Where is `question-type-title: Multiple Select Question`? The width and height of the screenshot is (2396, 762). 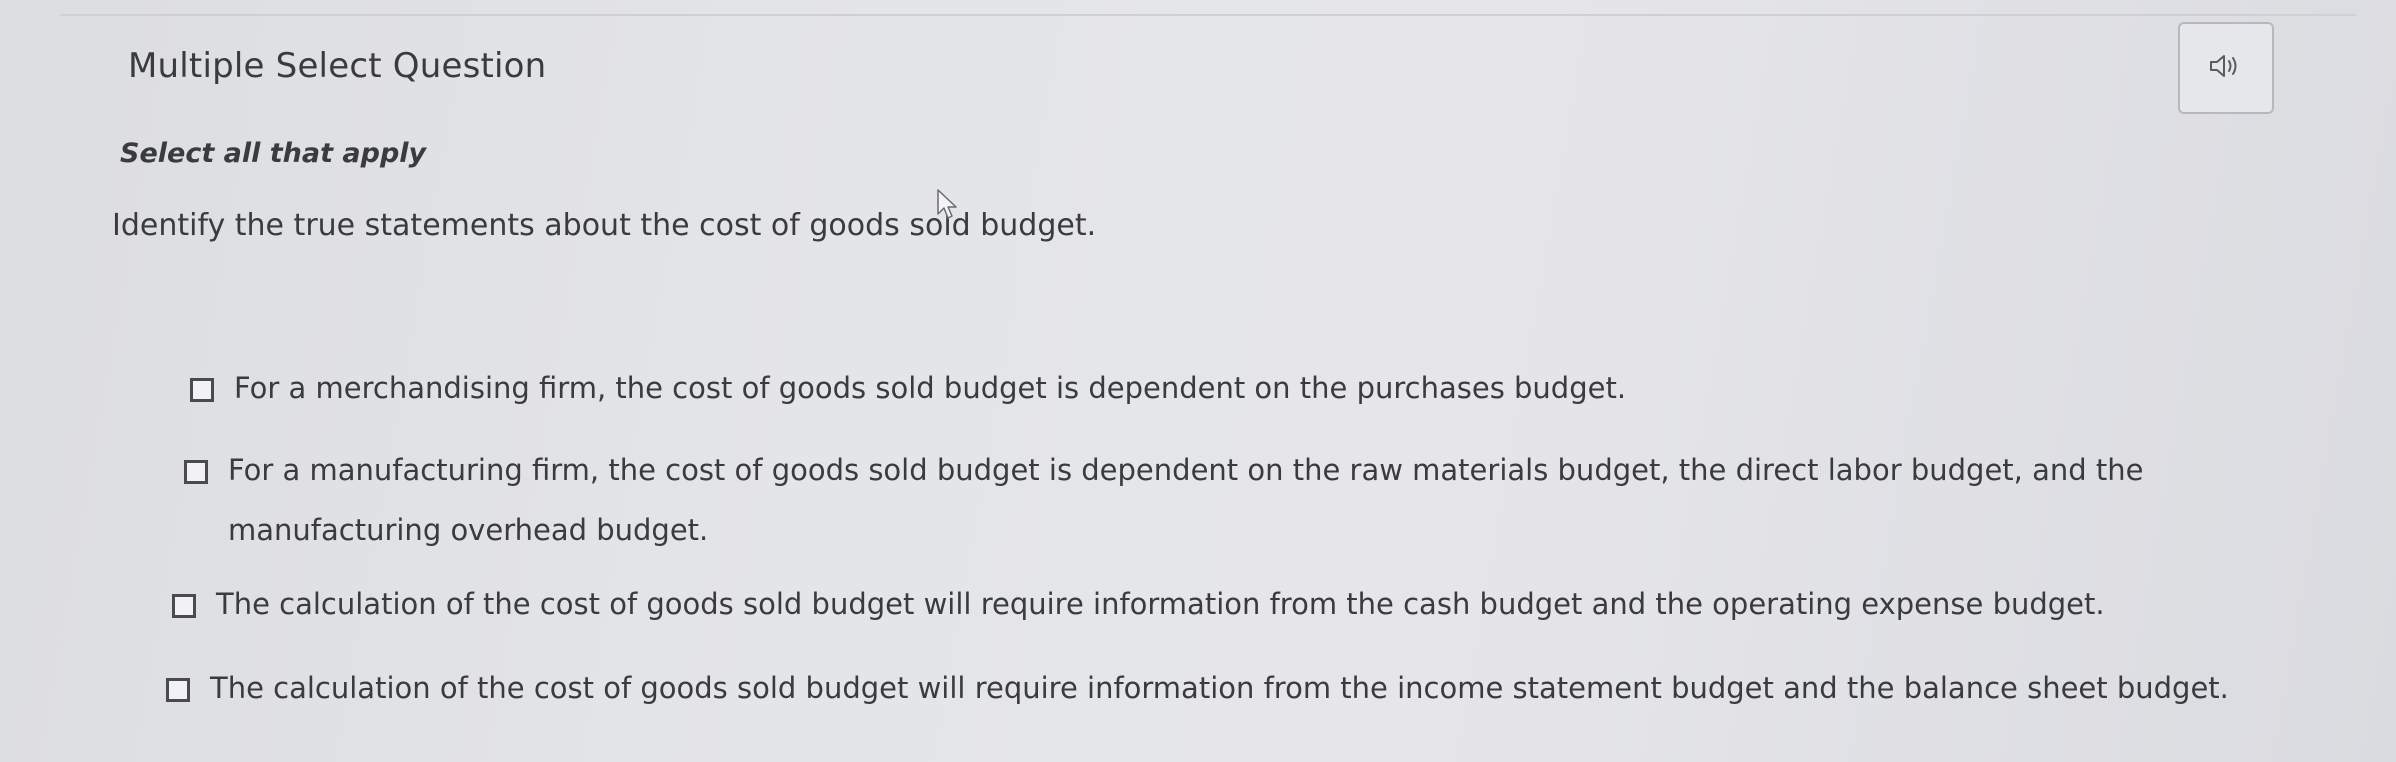 question-type-title: Multiple Select Question is located at coordinates (337, 66).